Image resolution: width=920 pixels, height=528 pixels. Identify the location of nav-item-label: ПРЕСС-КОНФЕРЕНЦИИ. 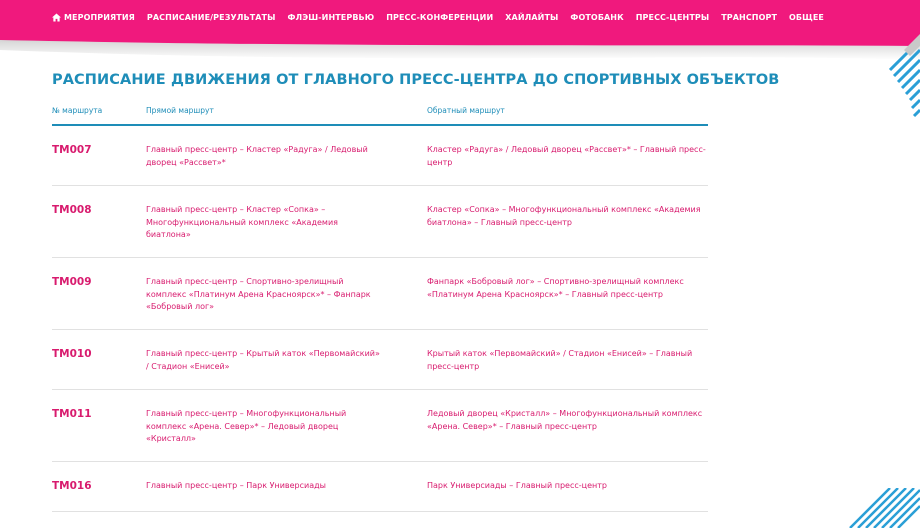
(440, 17).